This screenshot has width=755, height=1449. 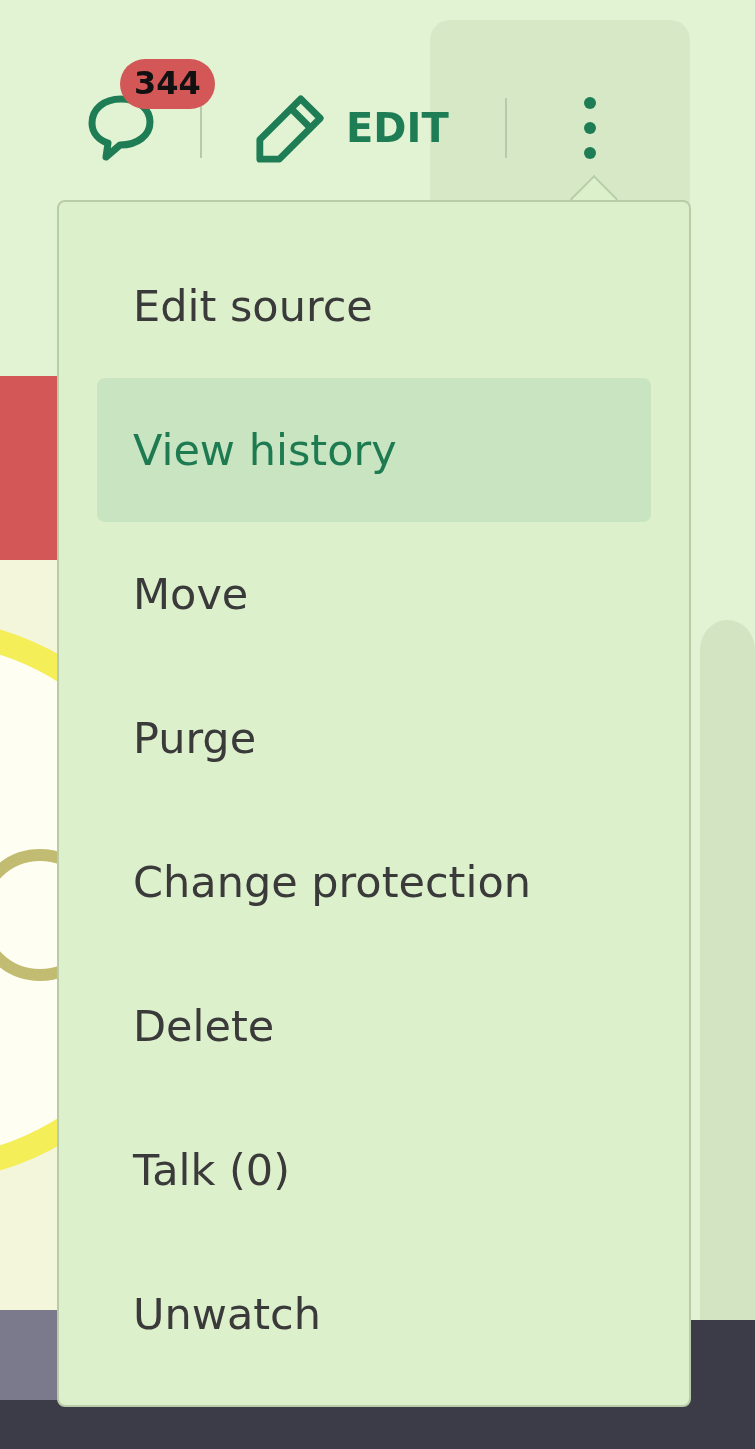 What do you see at coordinates (351, 128) in the screenshot?
I see `edit-button: EDIT` at bounding box center [351, 128].